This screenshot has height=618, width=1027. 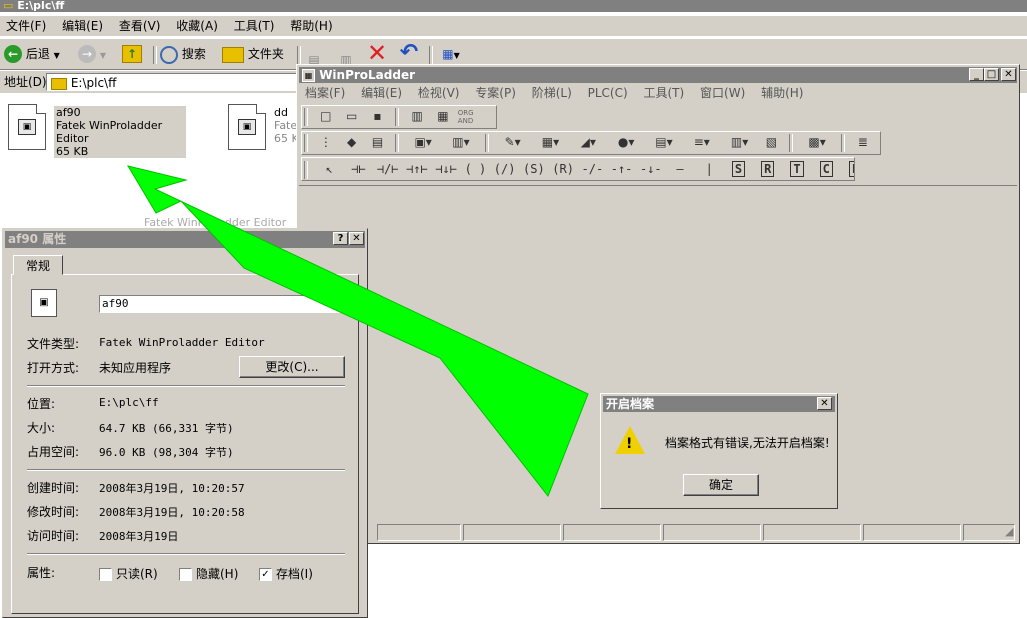 What do you see at coordinates (340, 238) in the screenshot?
I see `help-button: ?` at bounding box center [340, 238].